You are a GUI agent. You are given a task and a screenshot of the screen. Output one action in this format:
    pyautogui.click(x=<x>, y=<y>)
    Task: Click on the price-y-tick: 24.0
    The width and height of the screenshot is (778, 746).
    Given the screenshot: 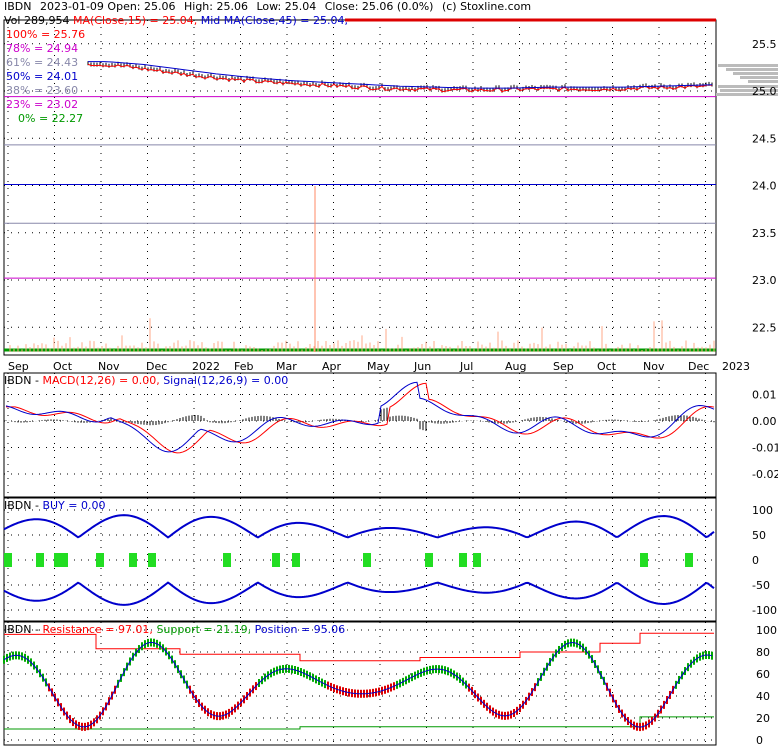 What is the action you would take?
    pyautogui.click(x=764, y=186)
    